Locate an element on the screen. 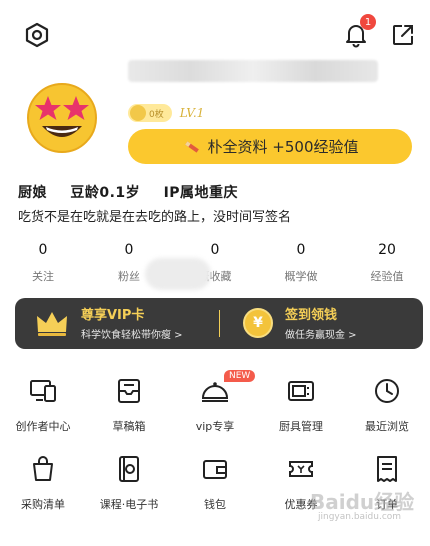 The height and width of the screenshot is (546, 430). user-meta: 厨娘 豆龄0.1岁 IP属地重庆 is located at coordinates (137, 192).